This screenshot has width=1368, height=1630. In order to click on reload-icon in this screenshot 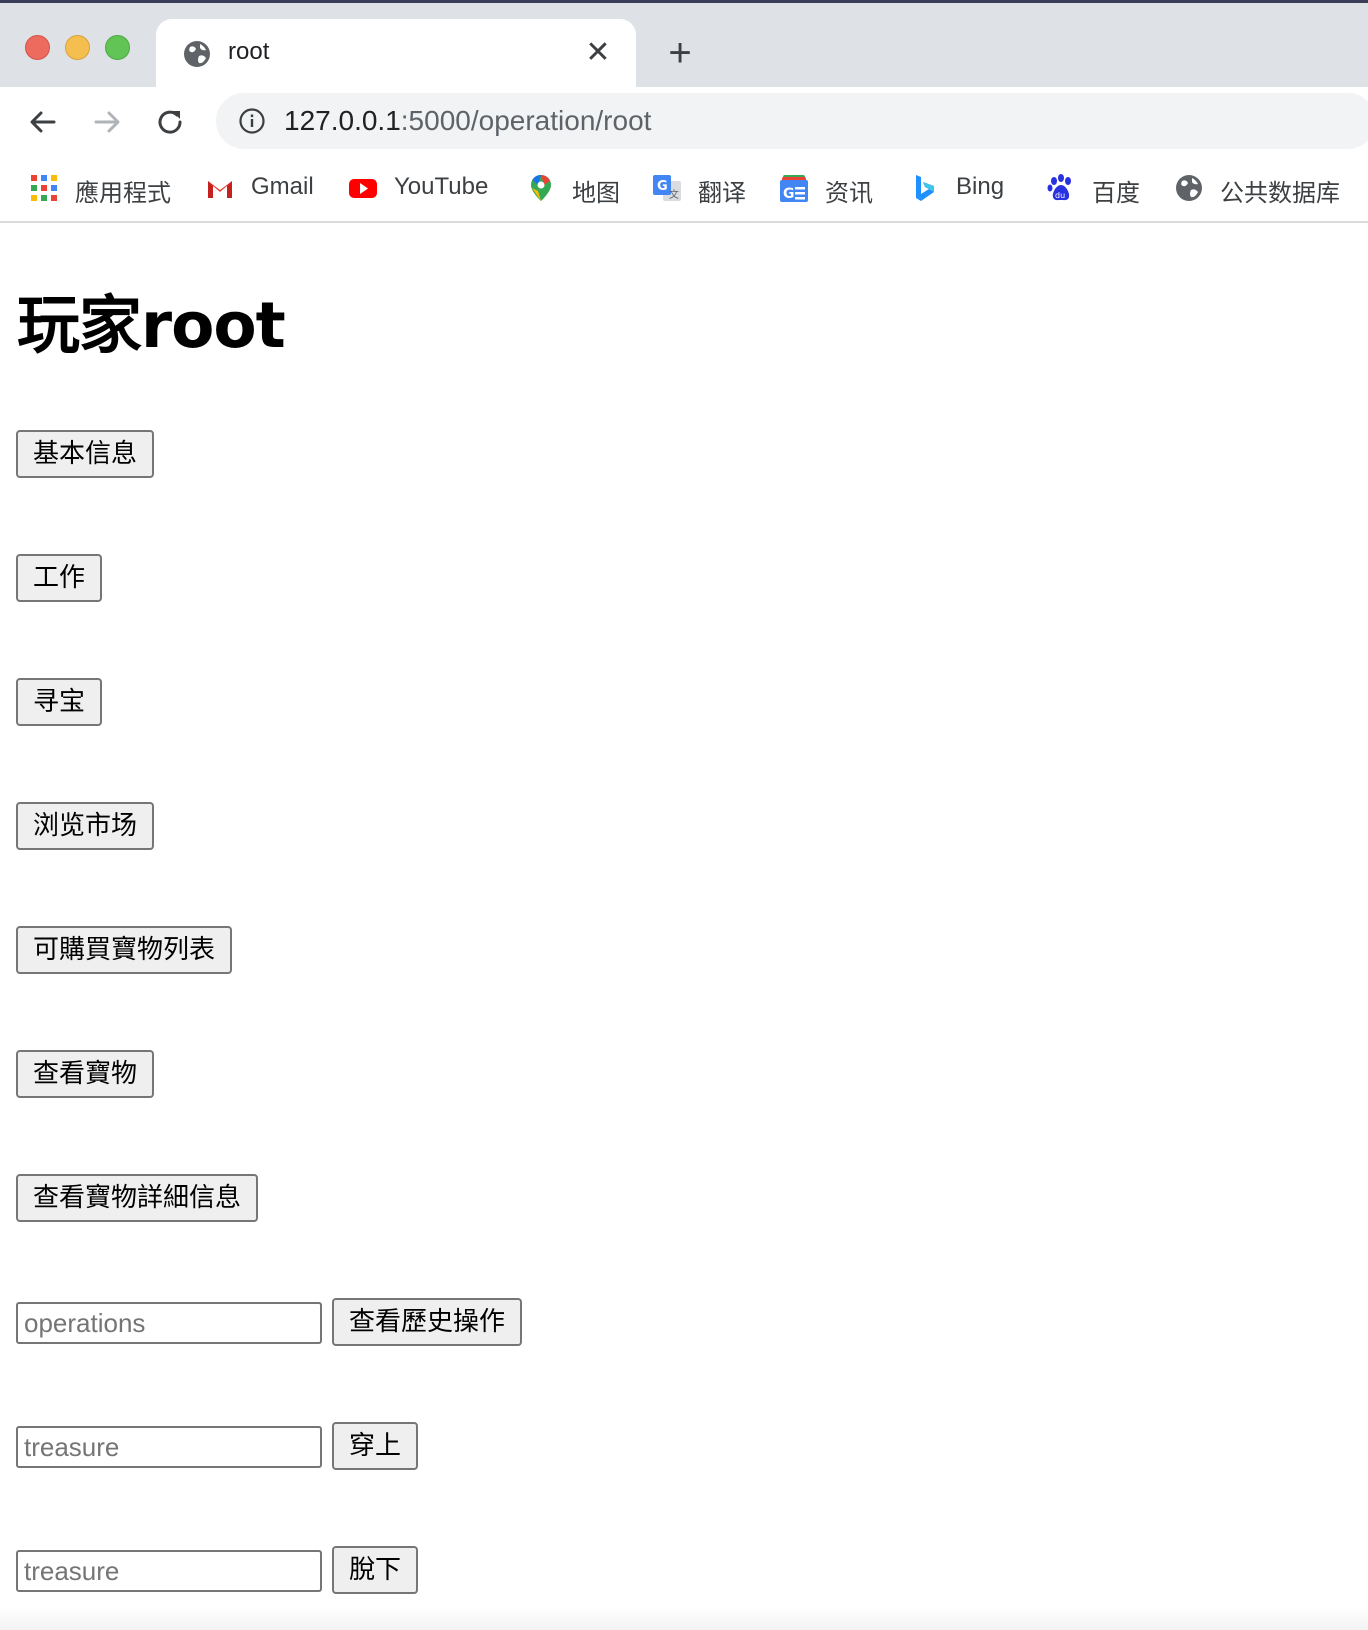, I will do `click(170, 122)`.